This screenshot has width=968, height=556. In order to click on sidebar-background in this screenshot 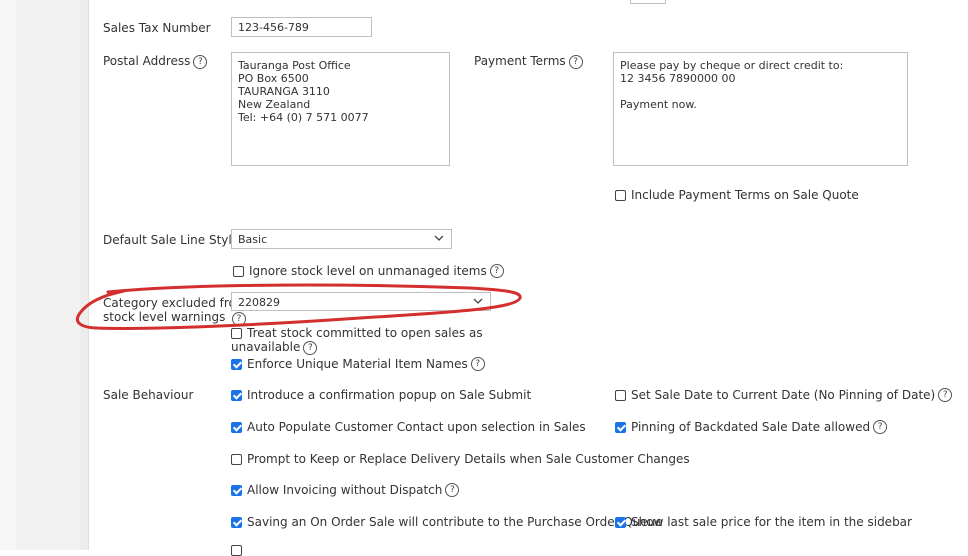, I will do `click(48, 275)`.